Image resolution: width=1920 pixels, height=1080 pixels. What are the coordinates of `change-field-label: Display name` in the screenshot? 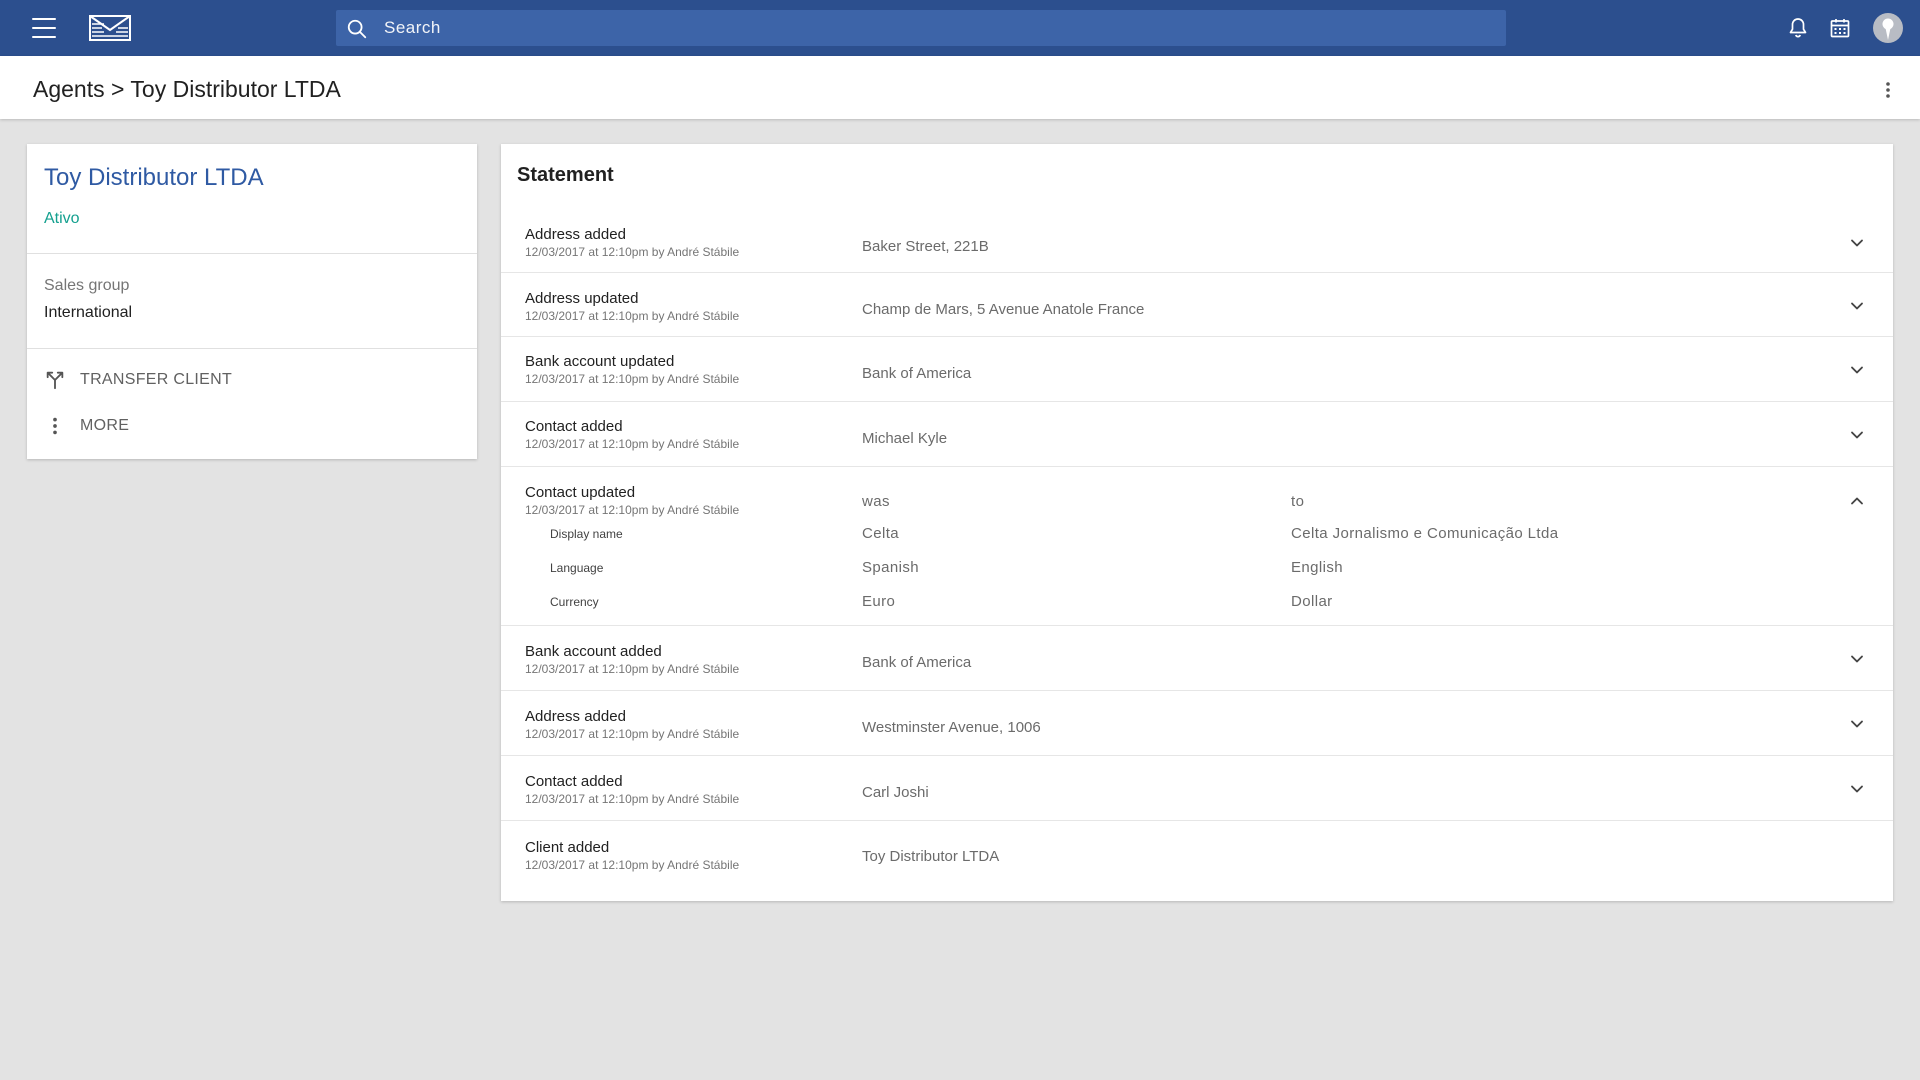 It's located at (586, 534).